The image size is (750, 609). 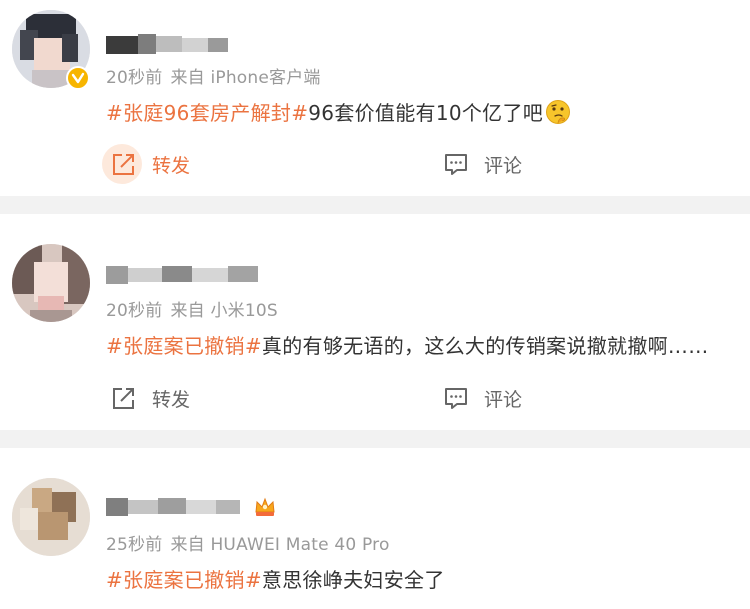 I want to click on post-source: 来自 HUAWEI Mate 40 Pro, so click(x=279, y=545).